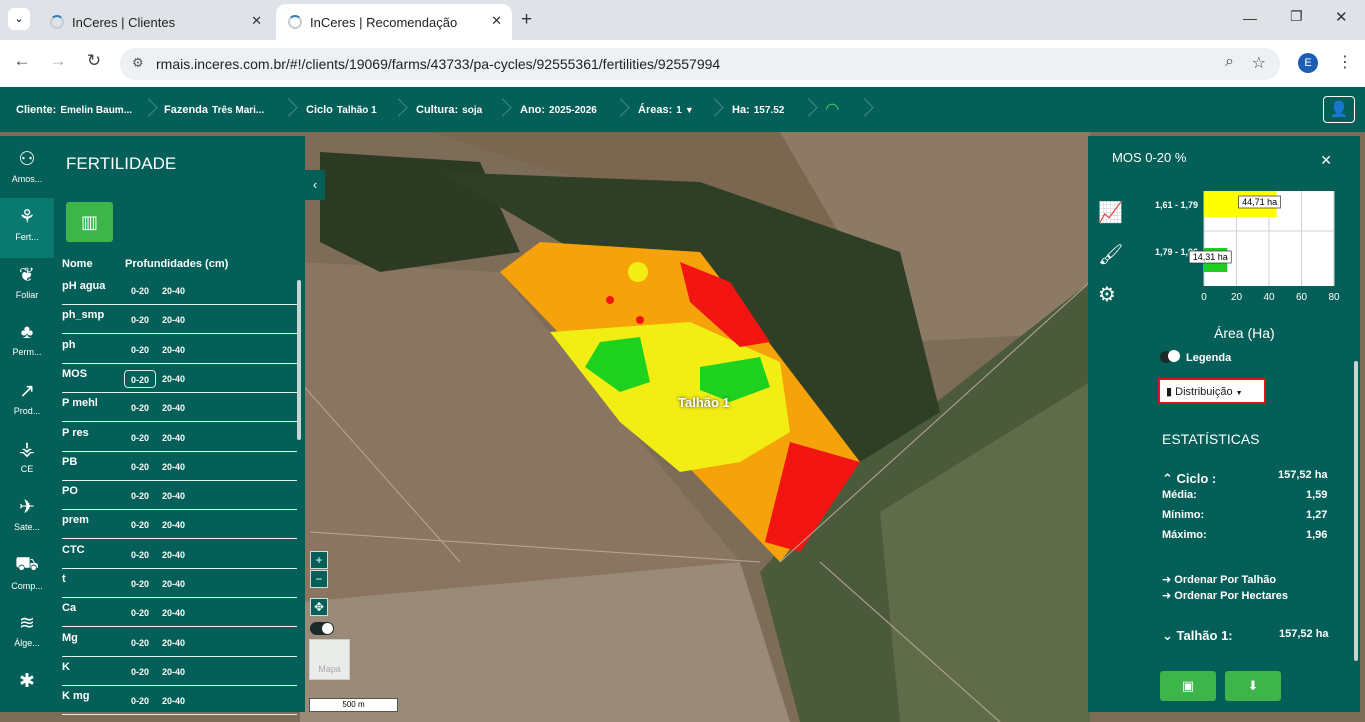 This screenshot has height=722, width=1365. What do you see at coordinates (94, 61) in the screenshot?
I see `reload-icon: ↻` at bounding box center [94, 61].